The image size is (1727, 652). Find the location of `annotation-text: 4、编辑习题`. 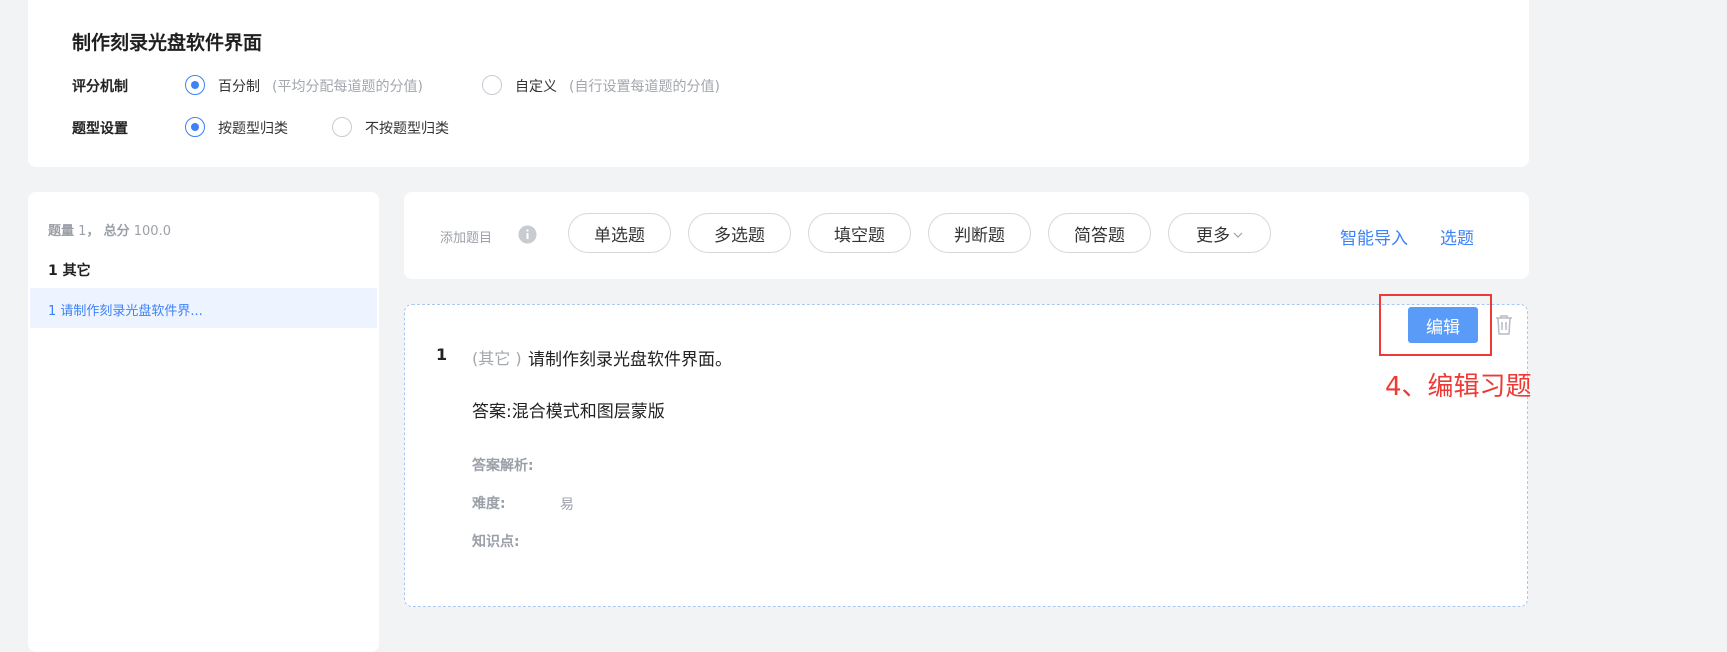

annotation-text: 4、编辑习题 is located at coordinates (1458, 387).